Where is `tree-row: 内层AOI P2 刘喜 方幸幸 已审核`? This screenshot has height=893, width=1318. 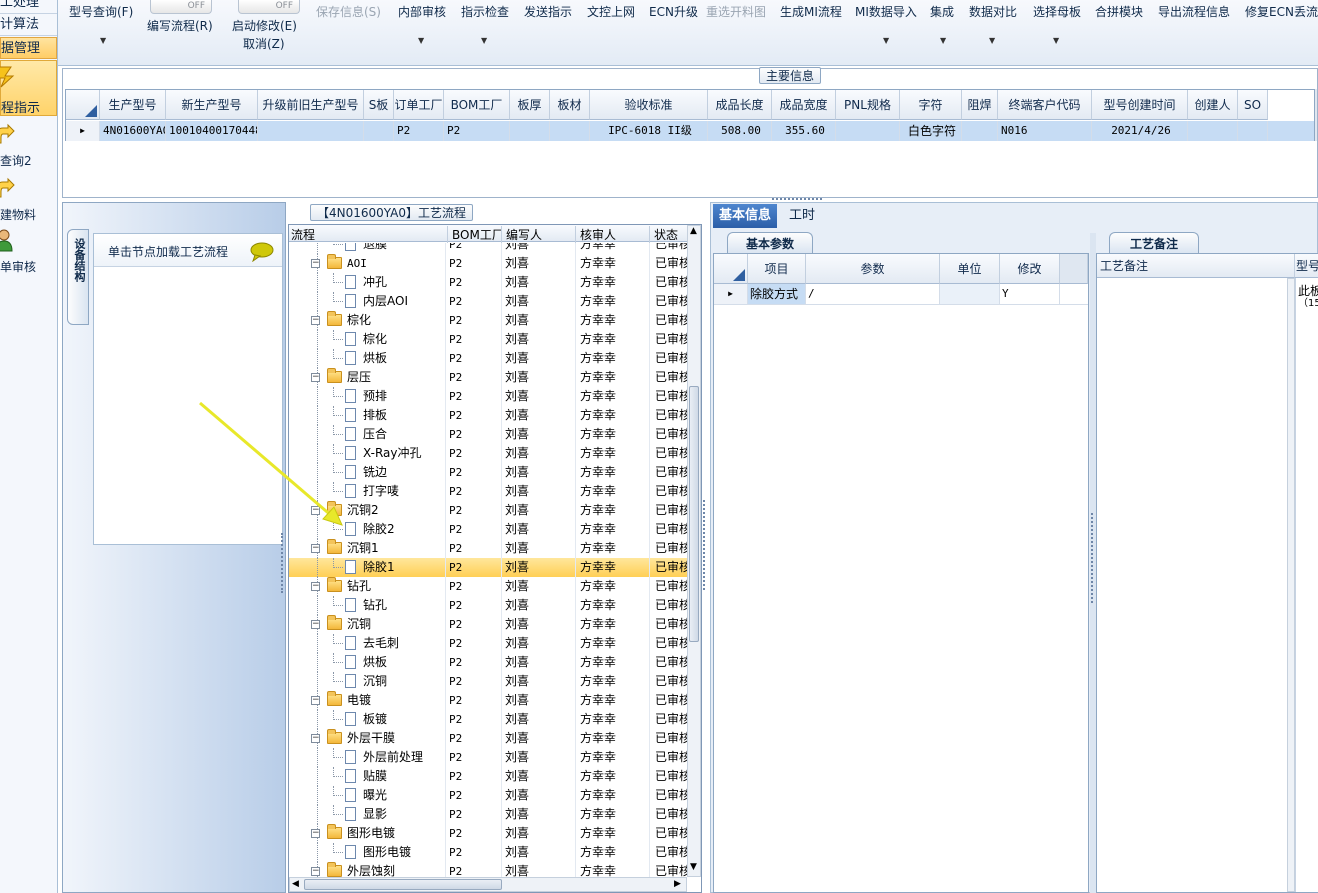
tree-row: 内层AOI P2 刘喜 方幸幸 已审核 is located at coordinates (488, 301).